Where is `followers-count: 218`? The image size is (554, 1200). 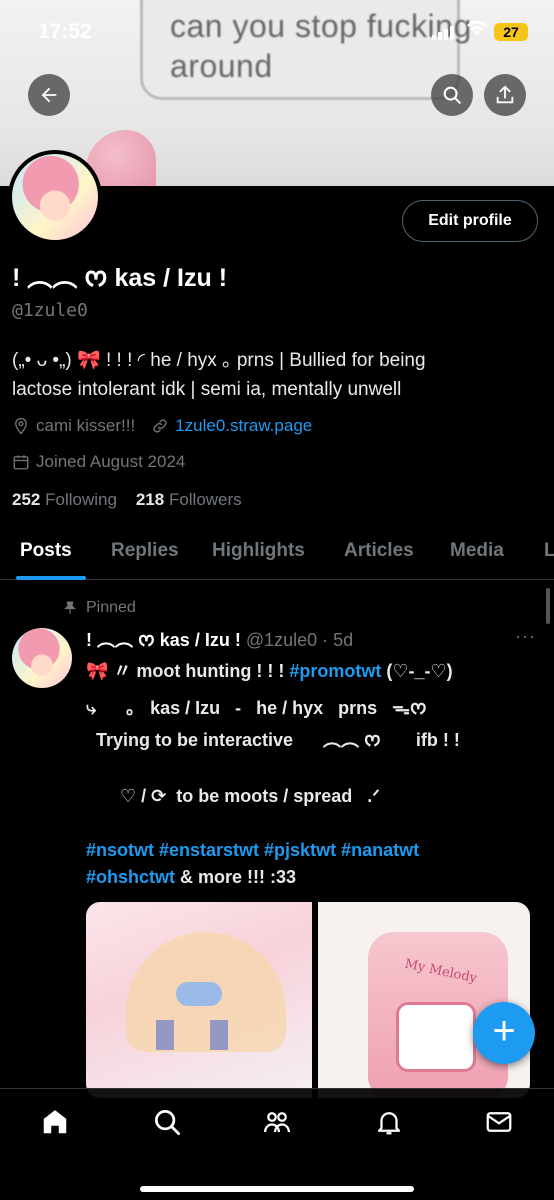
followers-count: 218 is located at coordinates (150, 499).